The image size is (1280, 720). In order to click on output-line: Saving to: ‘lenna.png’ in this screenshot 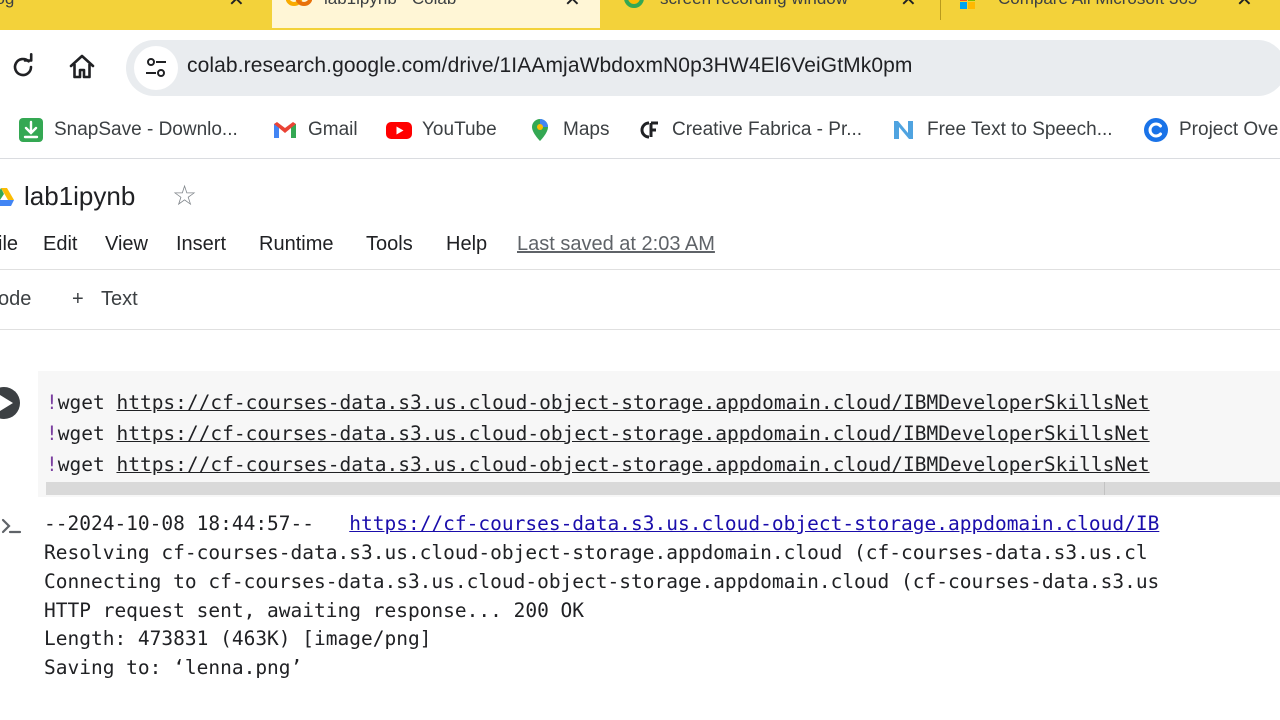, I will do `click(173, 667)`.